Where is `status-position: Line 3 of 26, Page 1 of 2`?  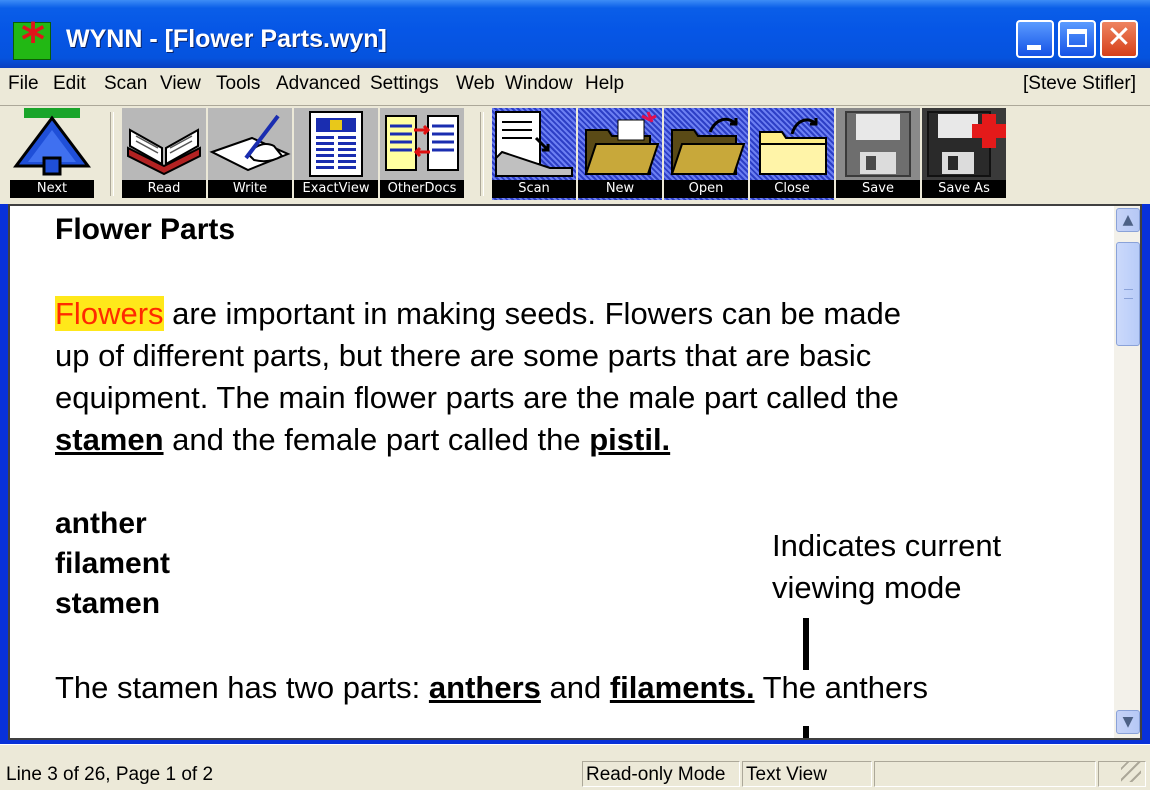 status-position: Line 3 of 26, Page 1 of 2 is located at coordinates (110, 774).